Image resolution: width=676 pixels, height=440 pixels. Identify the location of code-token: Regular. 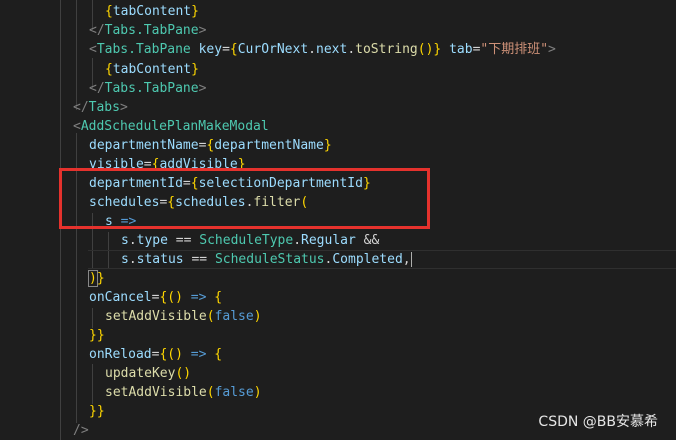
(328, 240).